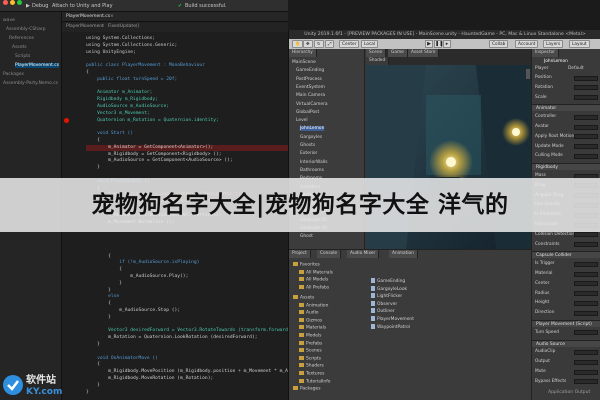 The image size is (600, 400). Describe the element at coordinates (302, 120) in the screenshot. I see `hierarchy-item: Level` at that location.